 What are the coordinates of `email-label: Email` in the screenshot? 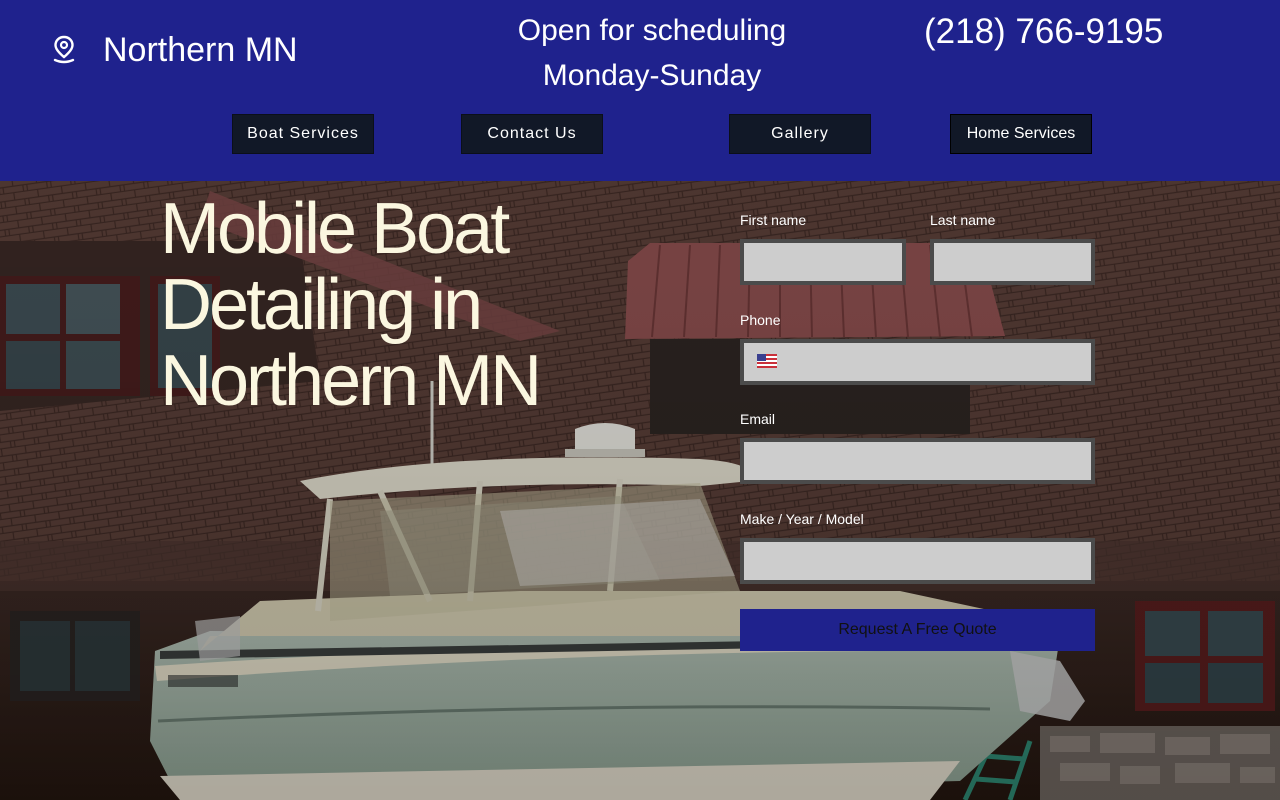 It's located at (758, 419).